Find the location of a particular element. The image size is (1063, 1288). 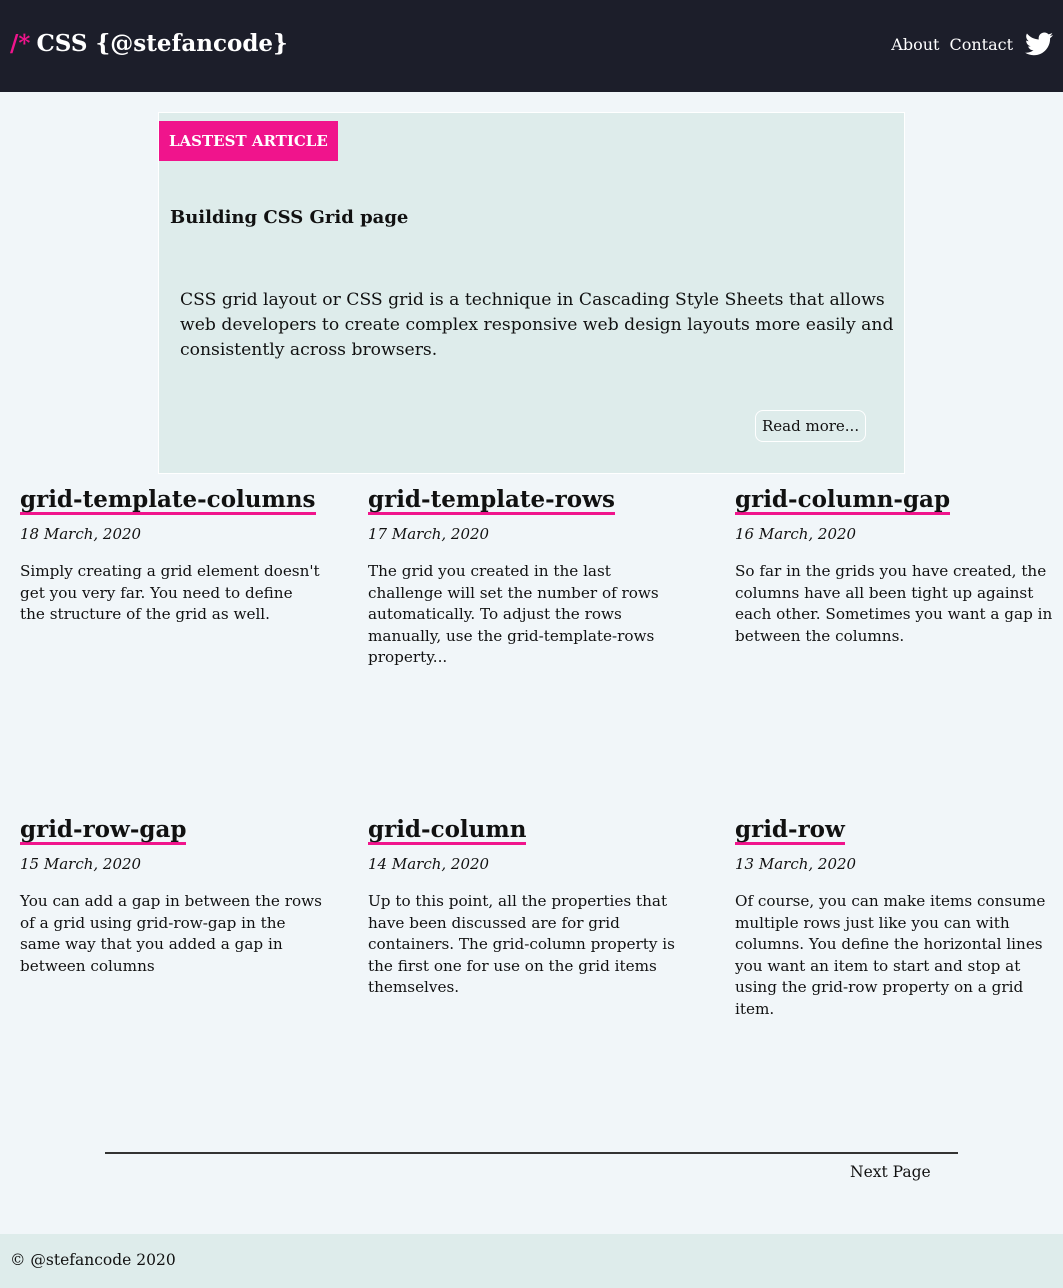

nav-contact-link: Contact is located at coordinates (981, 44).